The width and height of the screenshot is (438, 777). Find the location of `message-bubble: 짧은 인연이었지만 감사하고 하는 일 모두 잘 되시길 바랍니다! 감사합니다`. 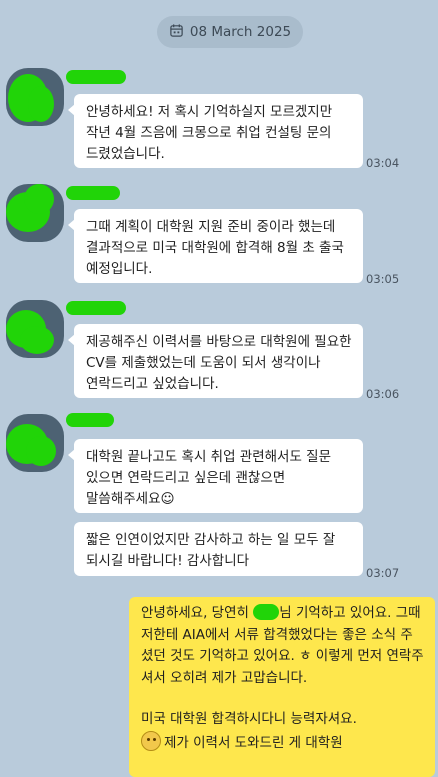

message-bubble: 짧은 인연이었지만 감사하고 하는 일 모두 잘 되시길 바랍니다! 감사합니다 is located at coordinates (218, 549).